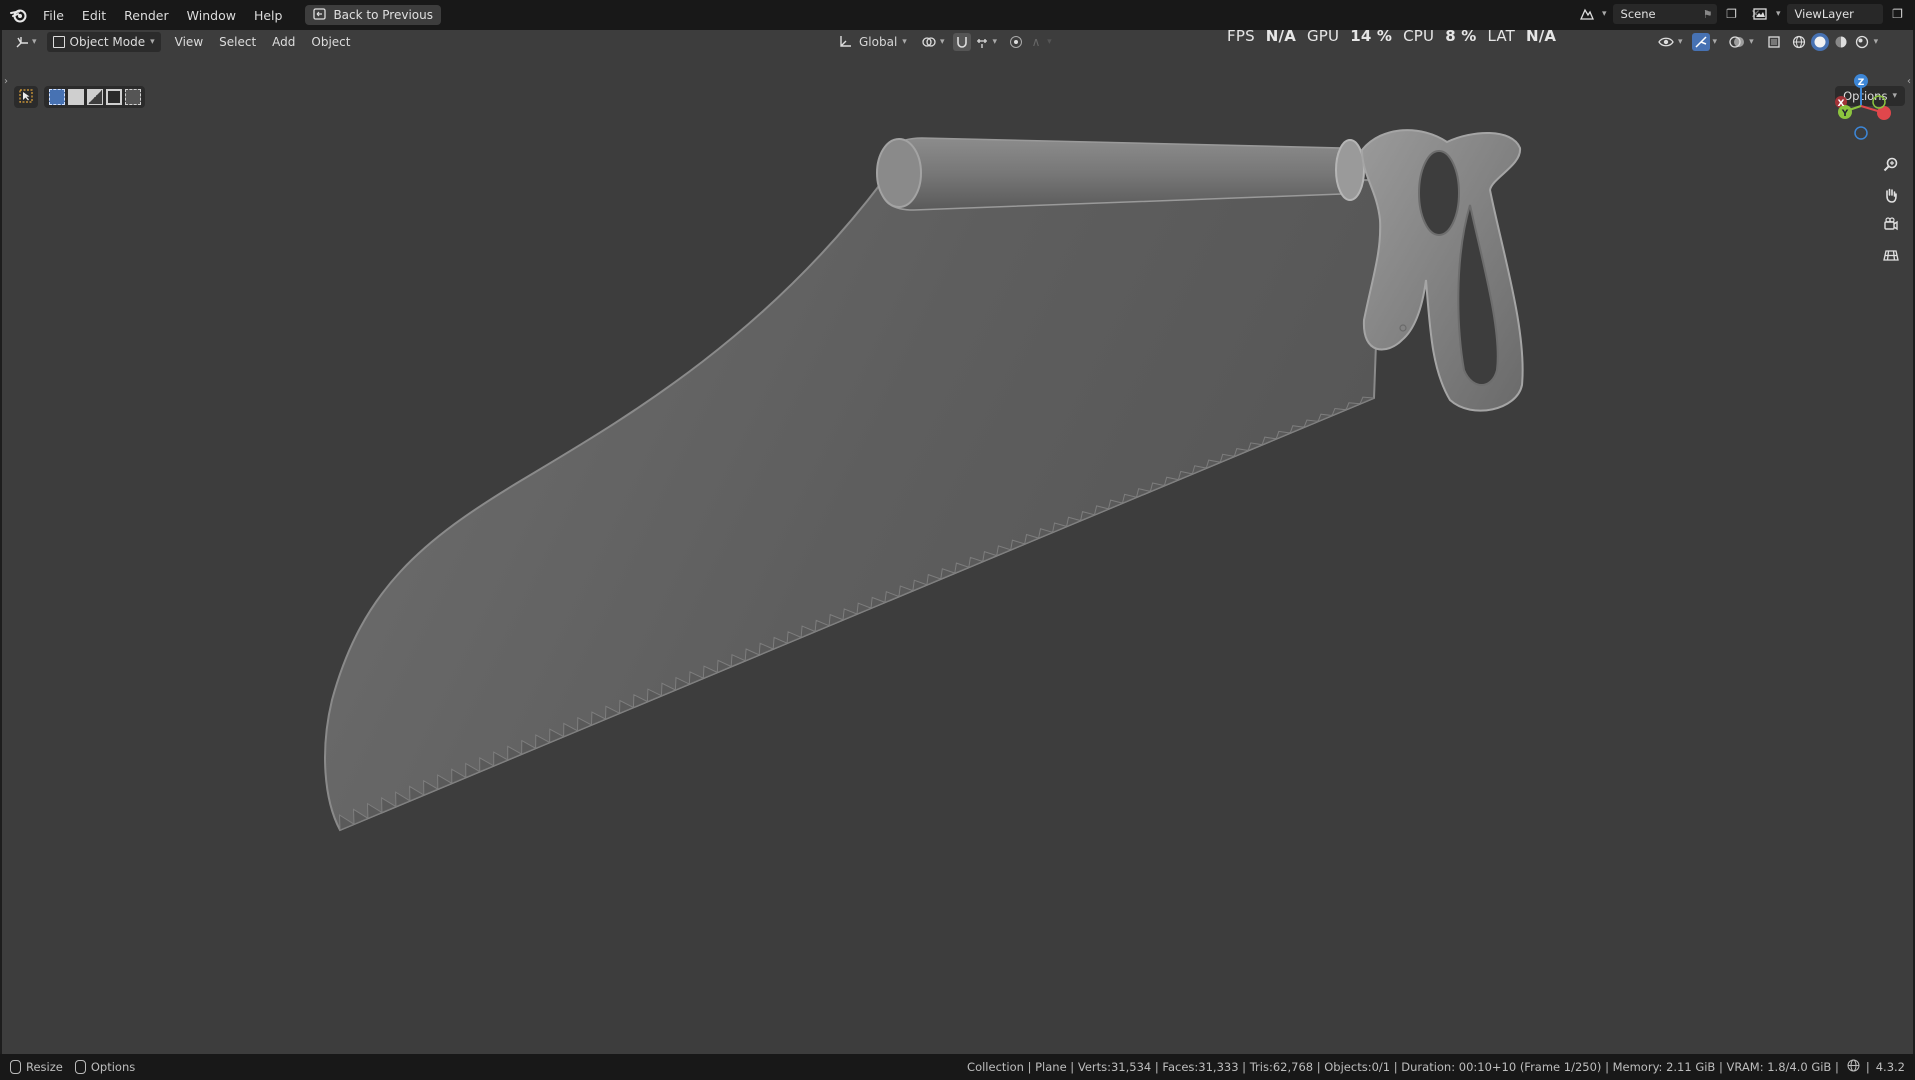 This screenshot has height=1080, width=1915. I want to click on back-to-previous-button: Back to Previous, so click(373, 15).